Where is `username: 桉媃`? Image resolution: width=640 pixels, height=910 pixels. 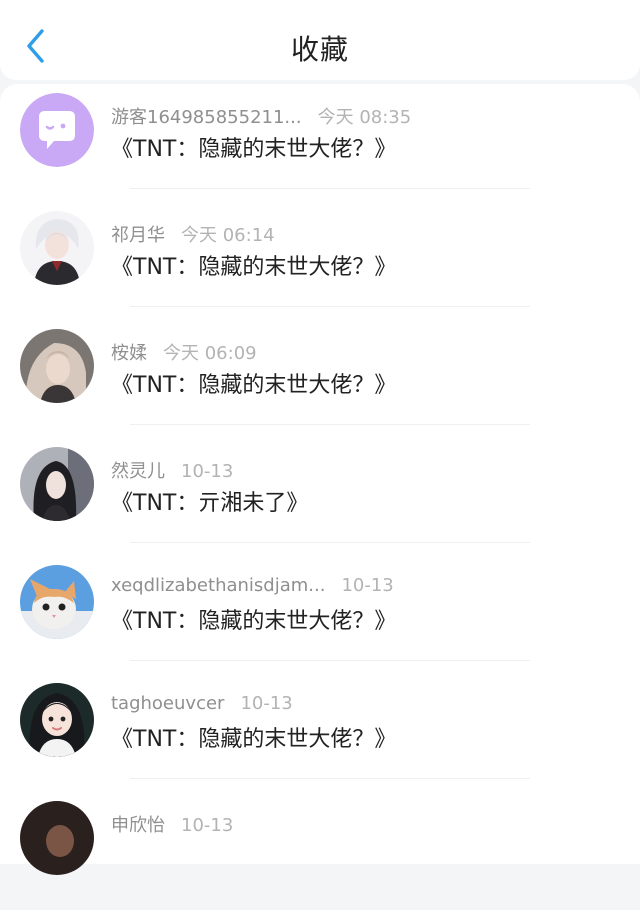 username: 桉媃 is located at coordinates (129, 353).